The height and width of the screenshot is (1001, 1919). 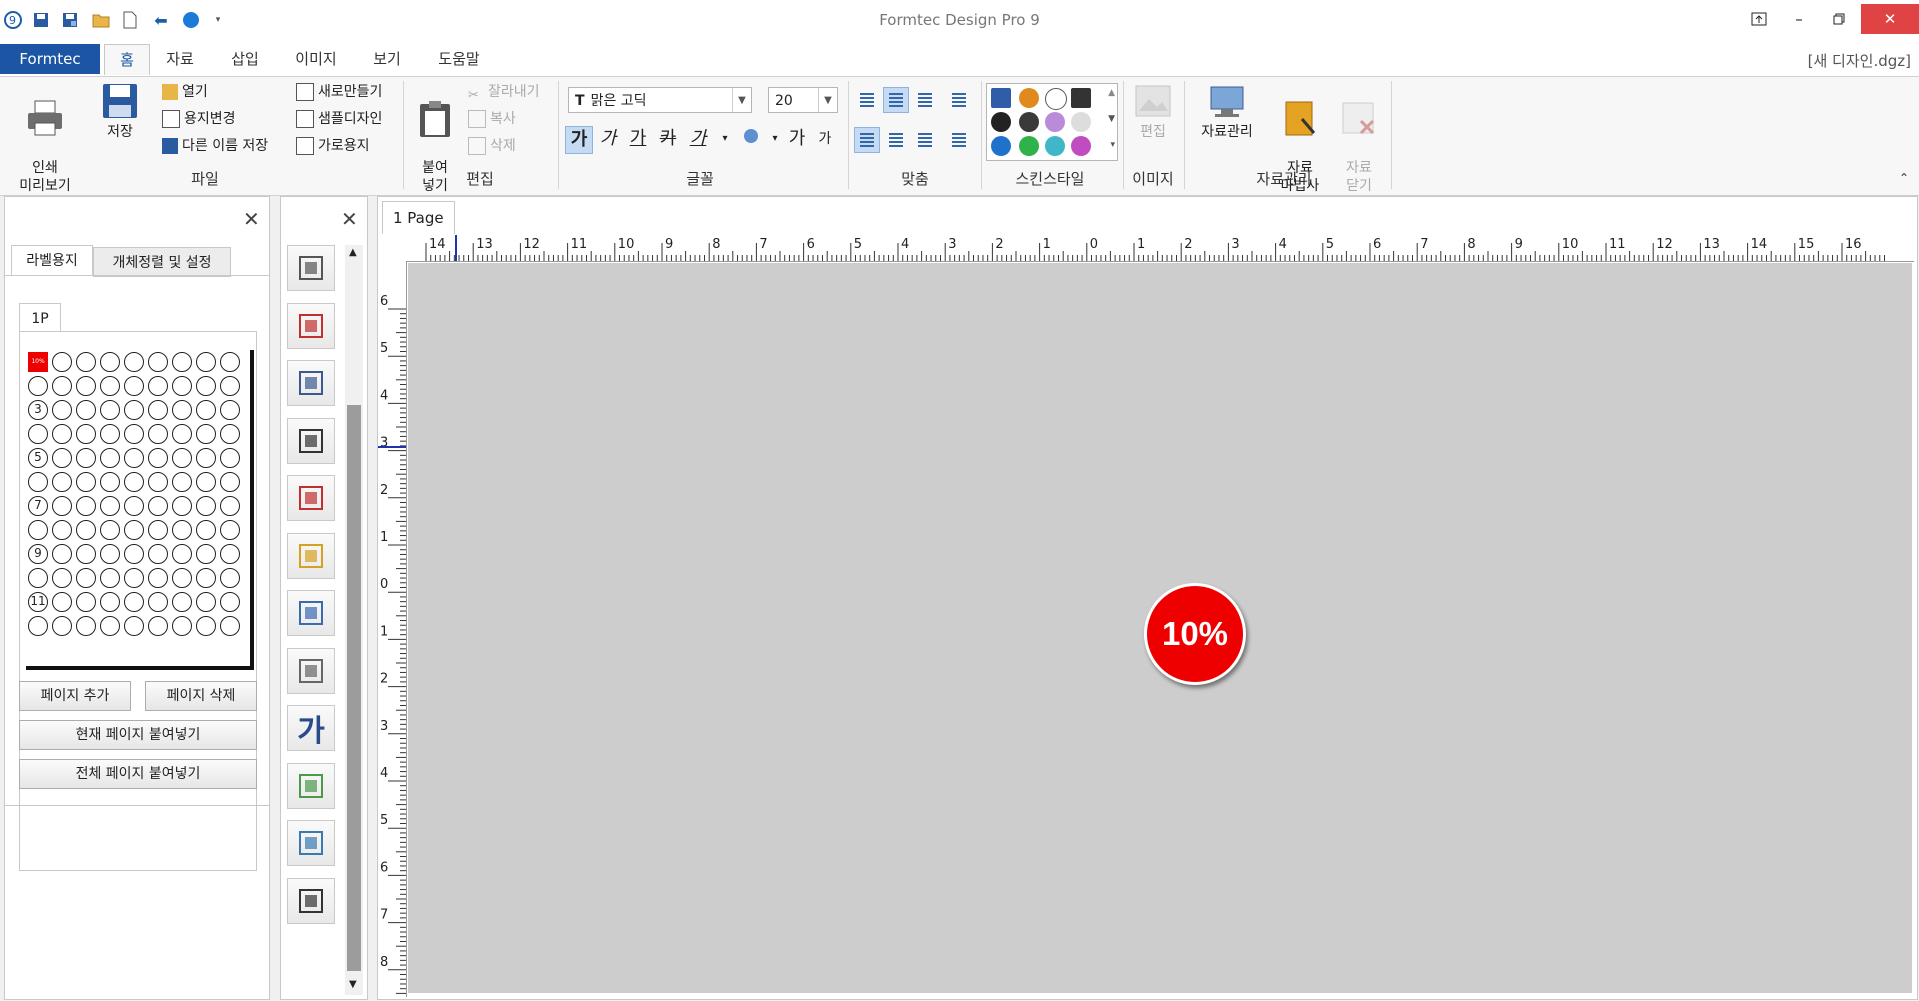 I want to click on change-paper-button: 용지변경, so click(x=199, y=119).